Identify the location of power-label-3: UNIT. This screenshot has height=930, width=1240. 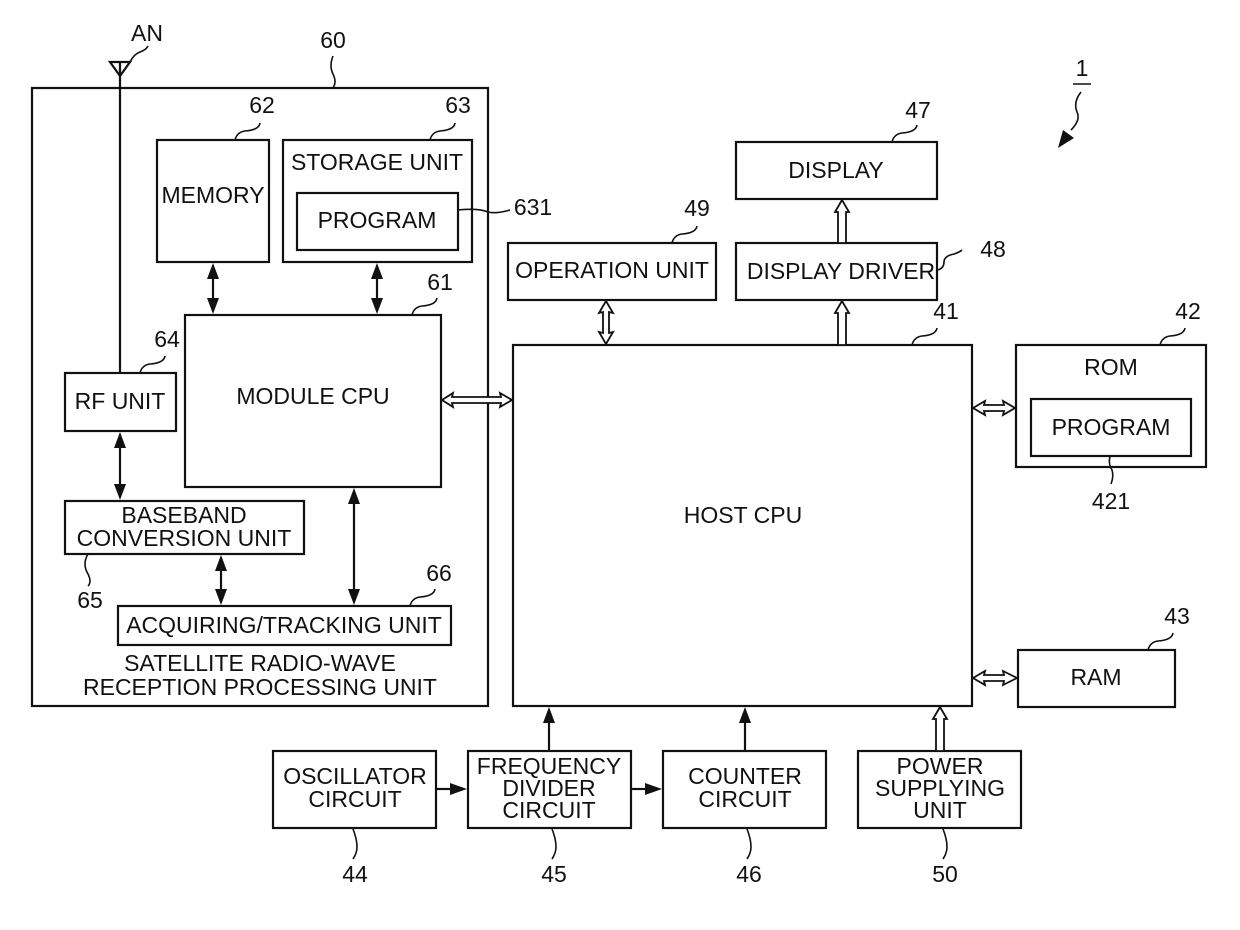
(940, 810).